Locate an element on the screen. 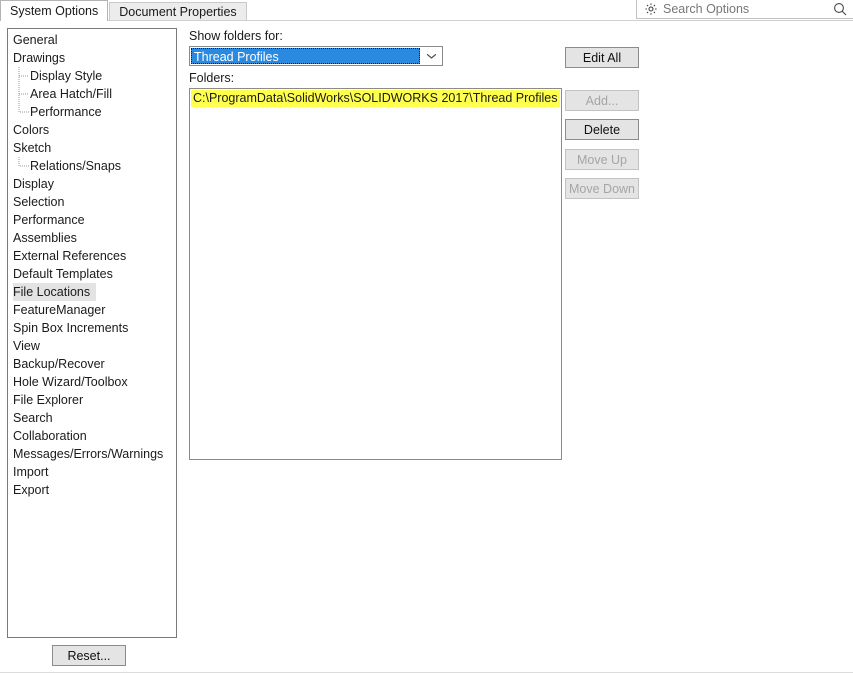  sidebar-item-label: Display is located at coordinates (33, 184).